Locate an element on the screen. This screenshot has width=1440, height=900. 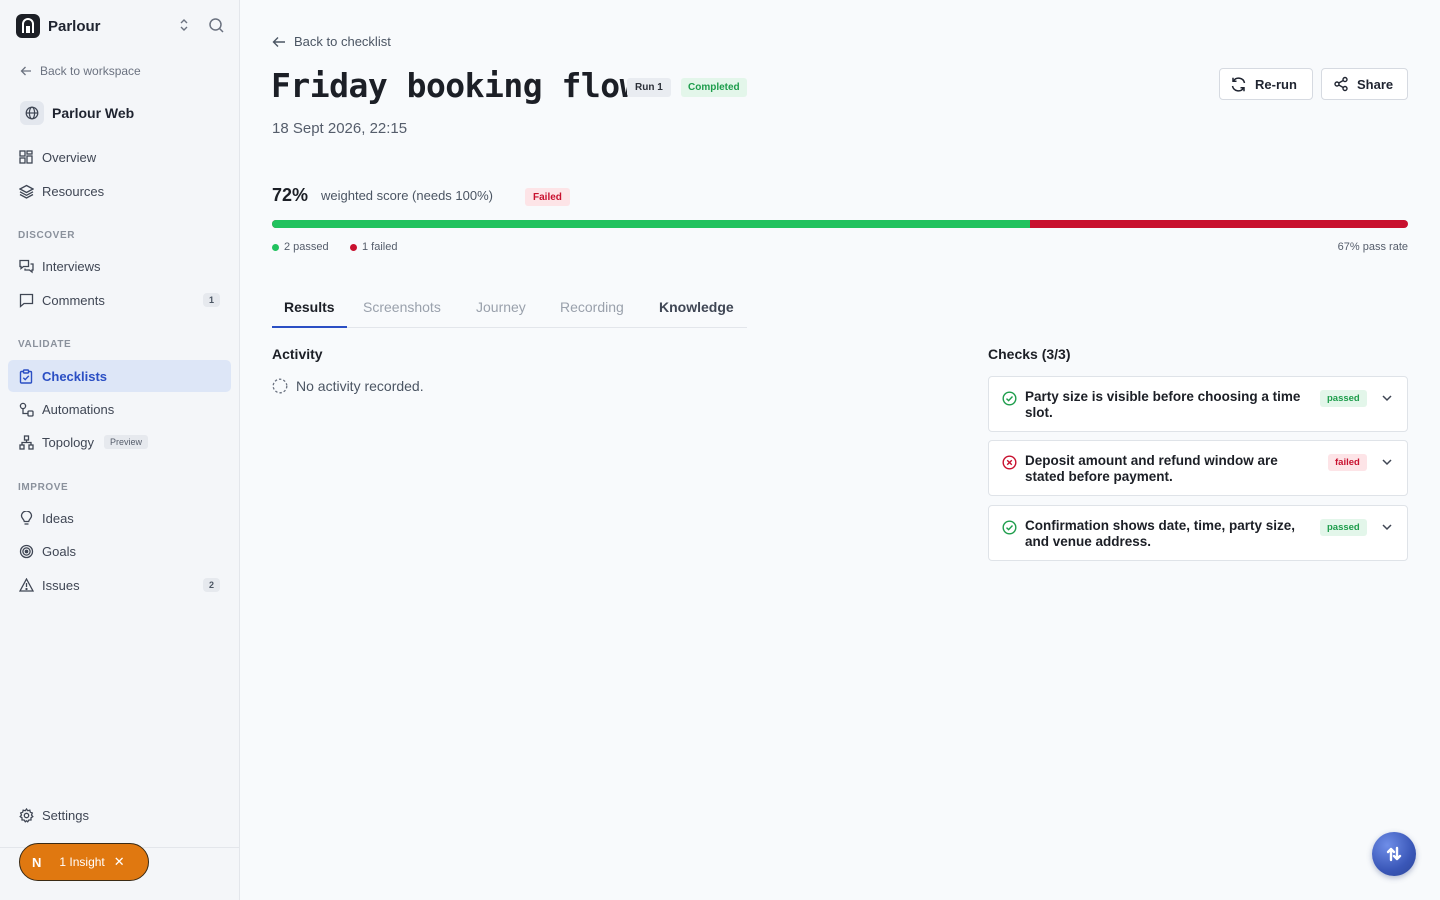
insight-label: 1 Insight is located at coordinates (82, 862).